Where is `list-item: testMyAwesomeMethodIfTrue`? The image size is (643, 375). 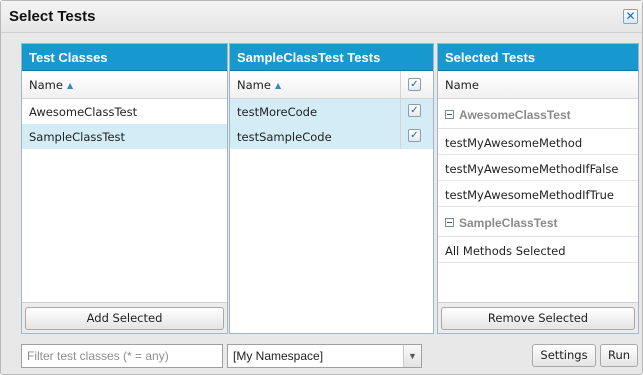 list-item: testMyAwesomeMethodIfTrue is located at coordinates (538, 194).